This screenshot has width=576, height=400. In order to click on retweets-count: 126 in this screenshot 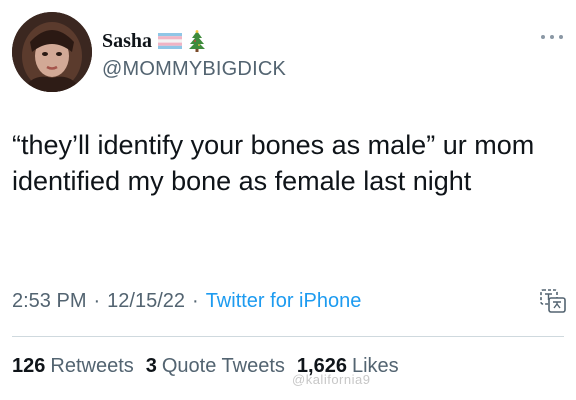, I will do `click(29, 366)`.